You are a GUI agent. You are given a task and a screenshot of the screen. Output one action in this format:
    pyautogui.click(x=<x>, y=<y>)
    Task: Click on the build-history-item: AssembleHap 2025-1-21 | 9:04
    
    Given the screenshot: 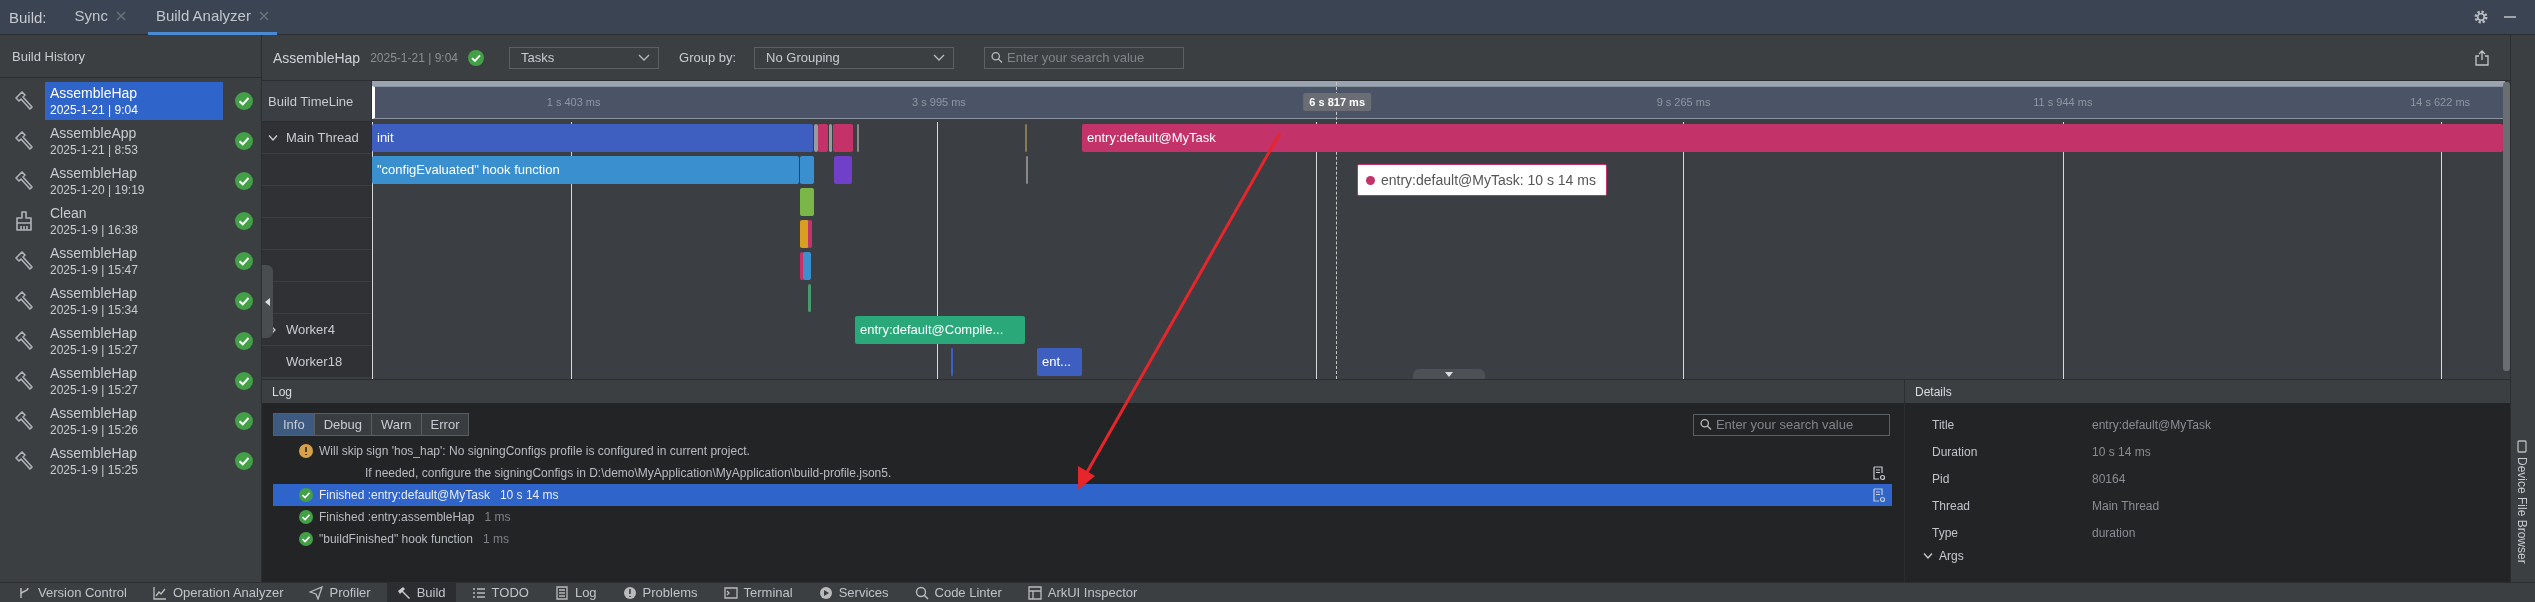 What is the action you would take?
    pyautogui.click(x=134, y=101)
    